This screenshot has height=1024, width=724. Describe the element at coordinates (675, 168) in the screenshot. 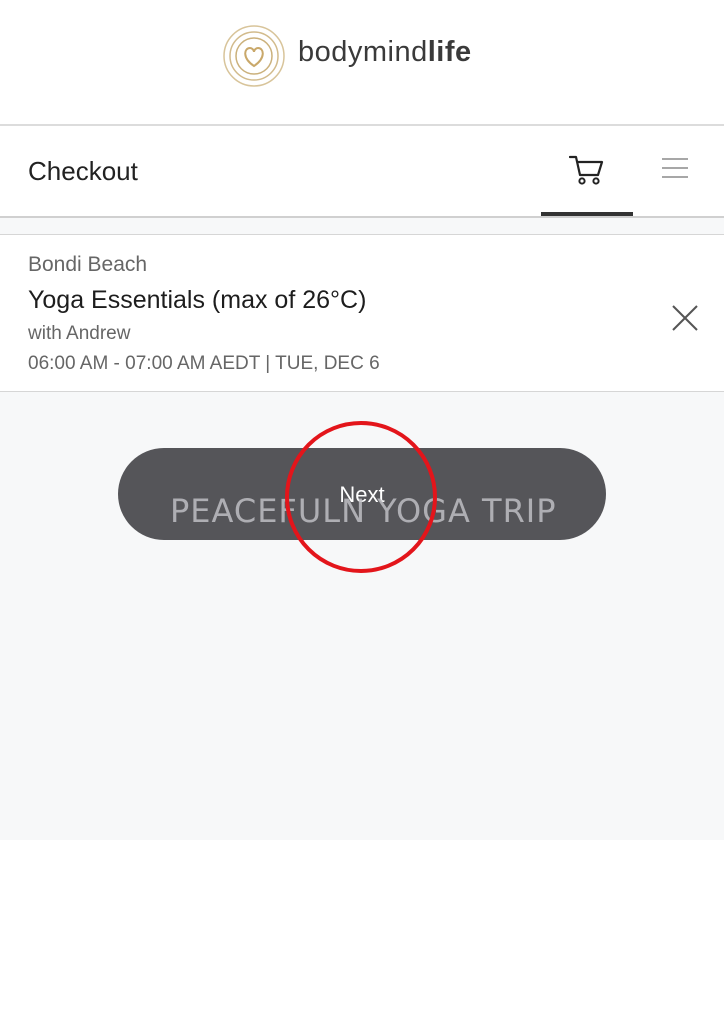

I see `hamburger-menu-icon` at that location.